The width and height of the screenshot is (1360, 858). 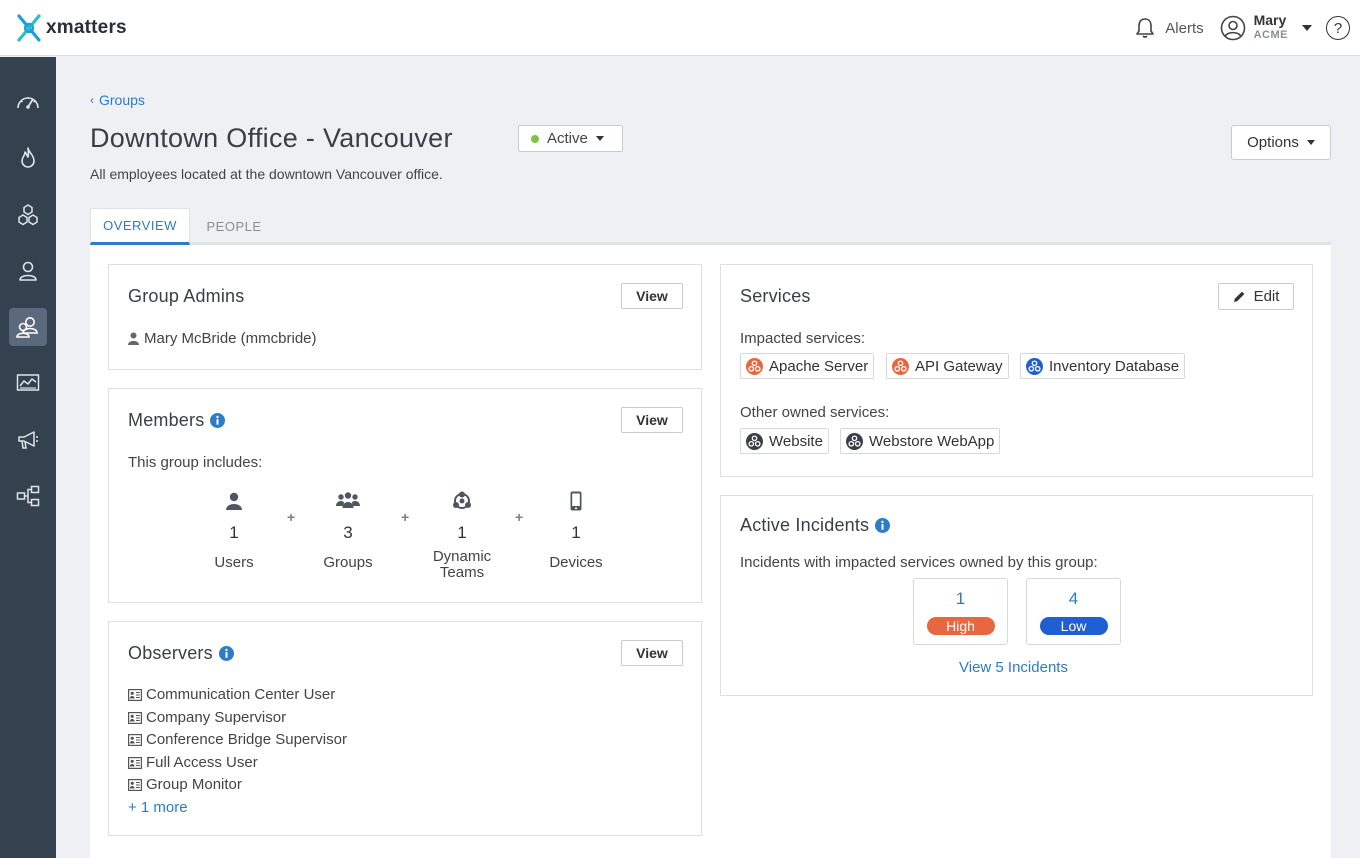 I want to click on breadcrumb: ‹ Groups, so click(x=117, y=100).